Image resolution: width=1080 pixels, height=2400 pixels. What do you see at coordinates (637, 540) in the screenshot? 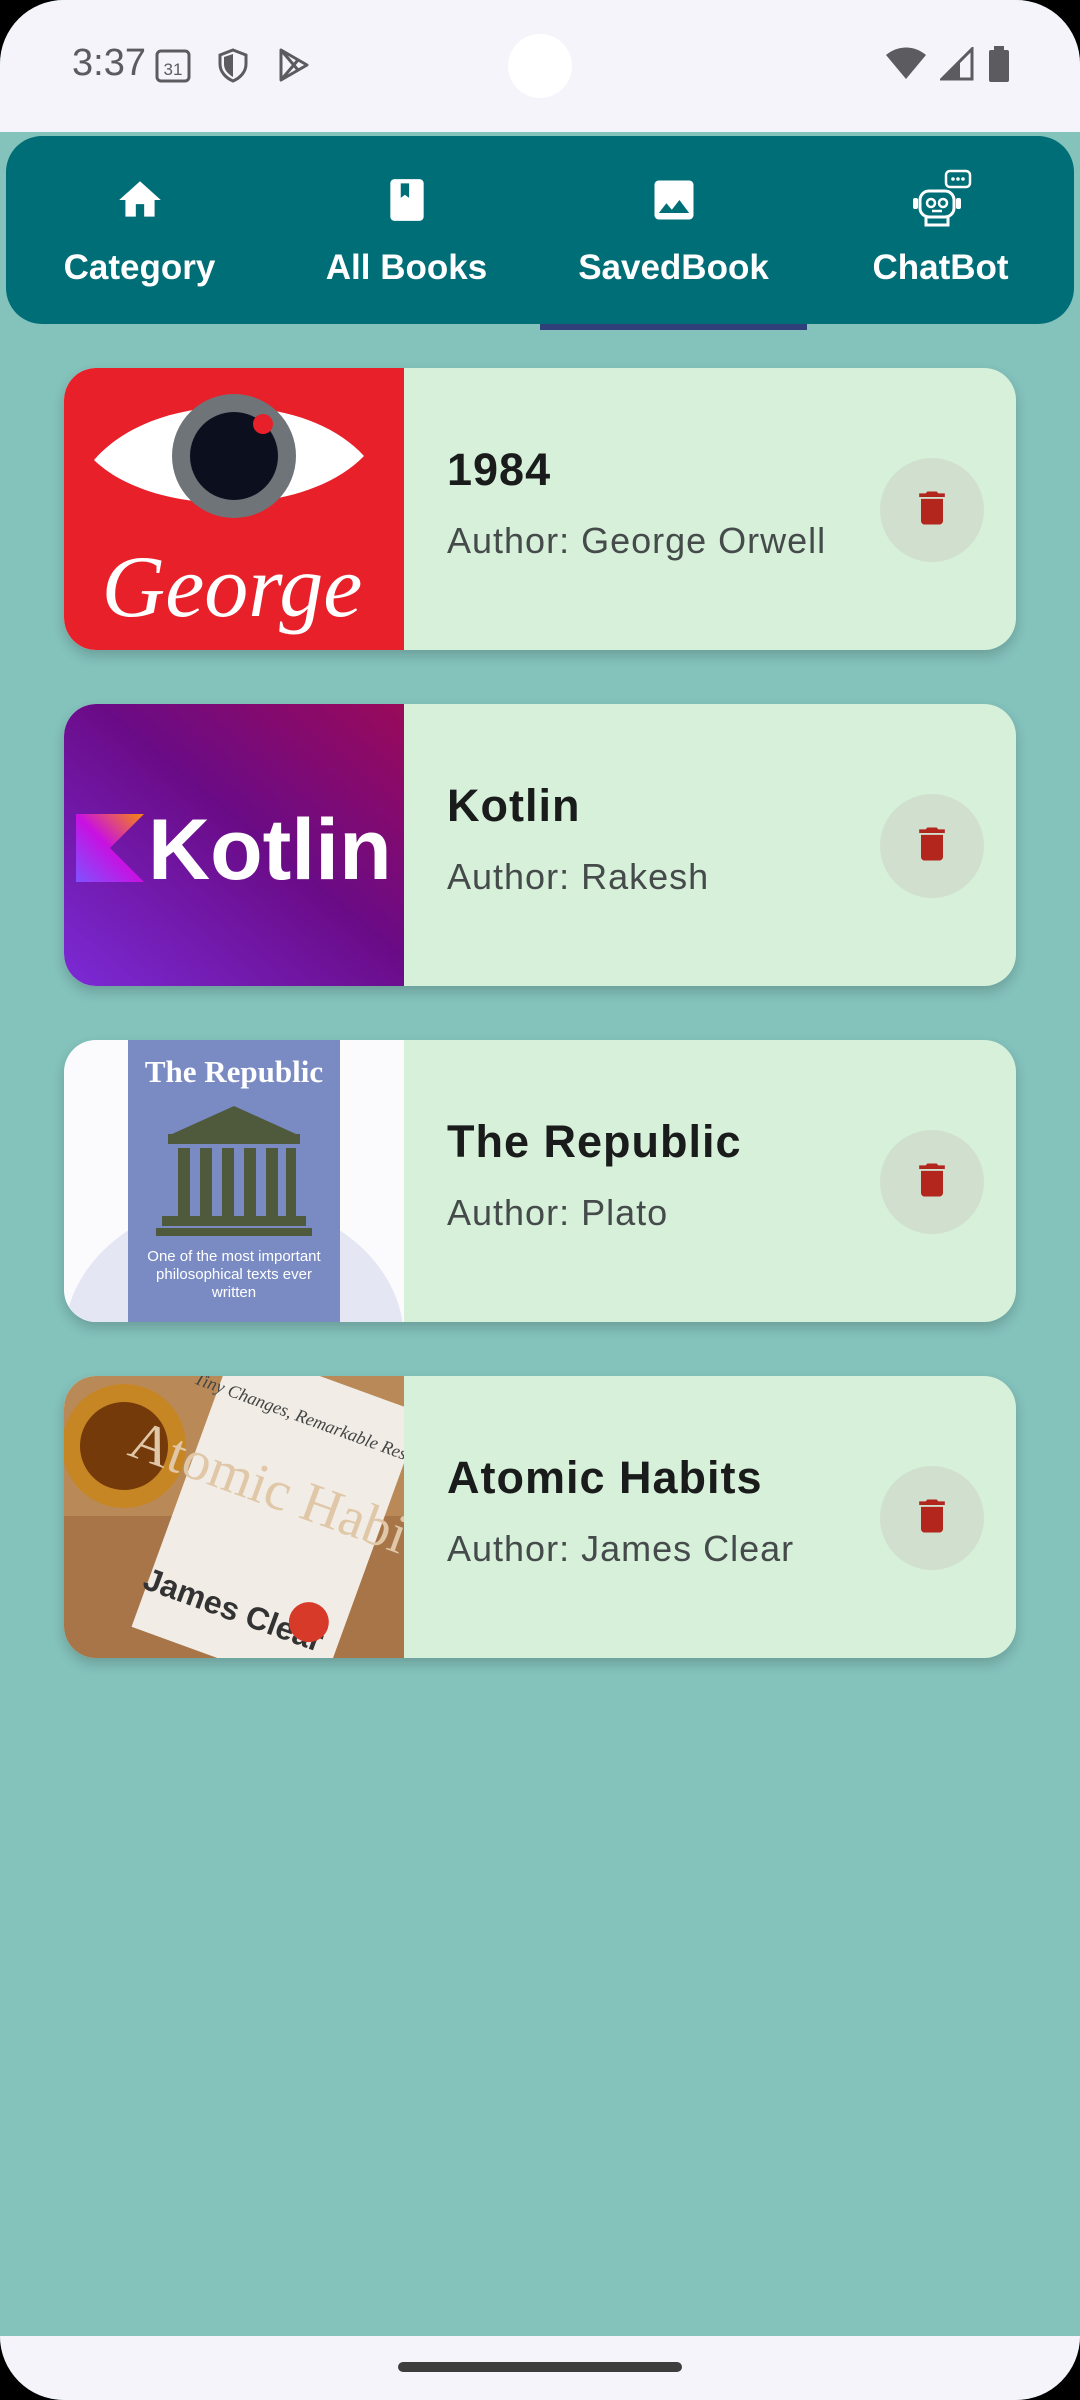
I see `book-author: Author: George Orwell` at bounding box center [637, 540].